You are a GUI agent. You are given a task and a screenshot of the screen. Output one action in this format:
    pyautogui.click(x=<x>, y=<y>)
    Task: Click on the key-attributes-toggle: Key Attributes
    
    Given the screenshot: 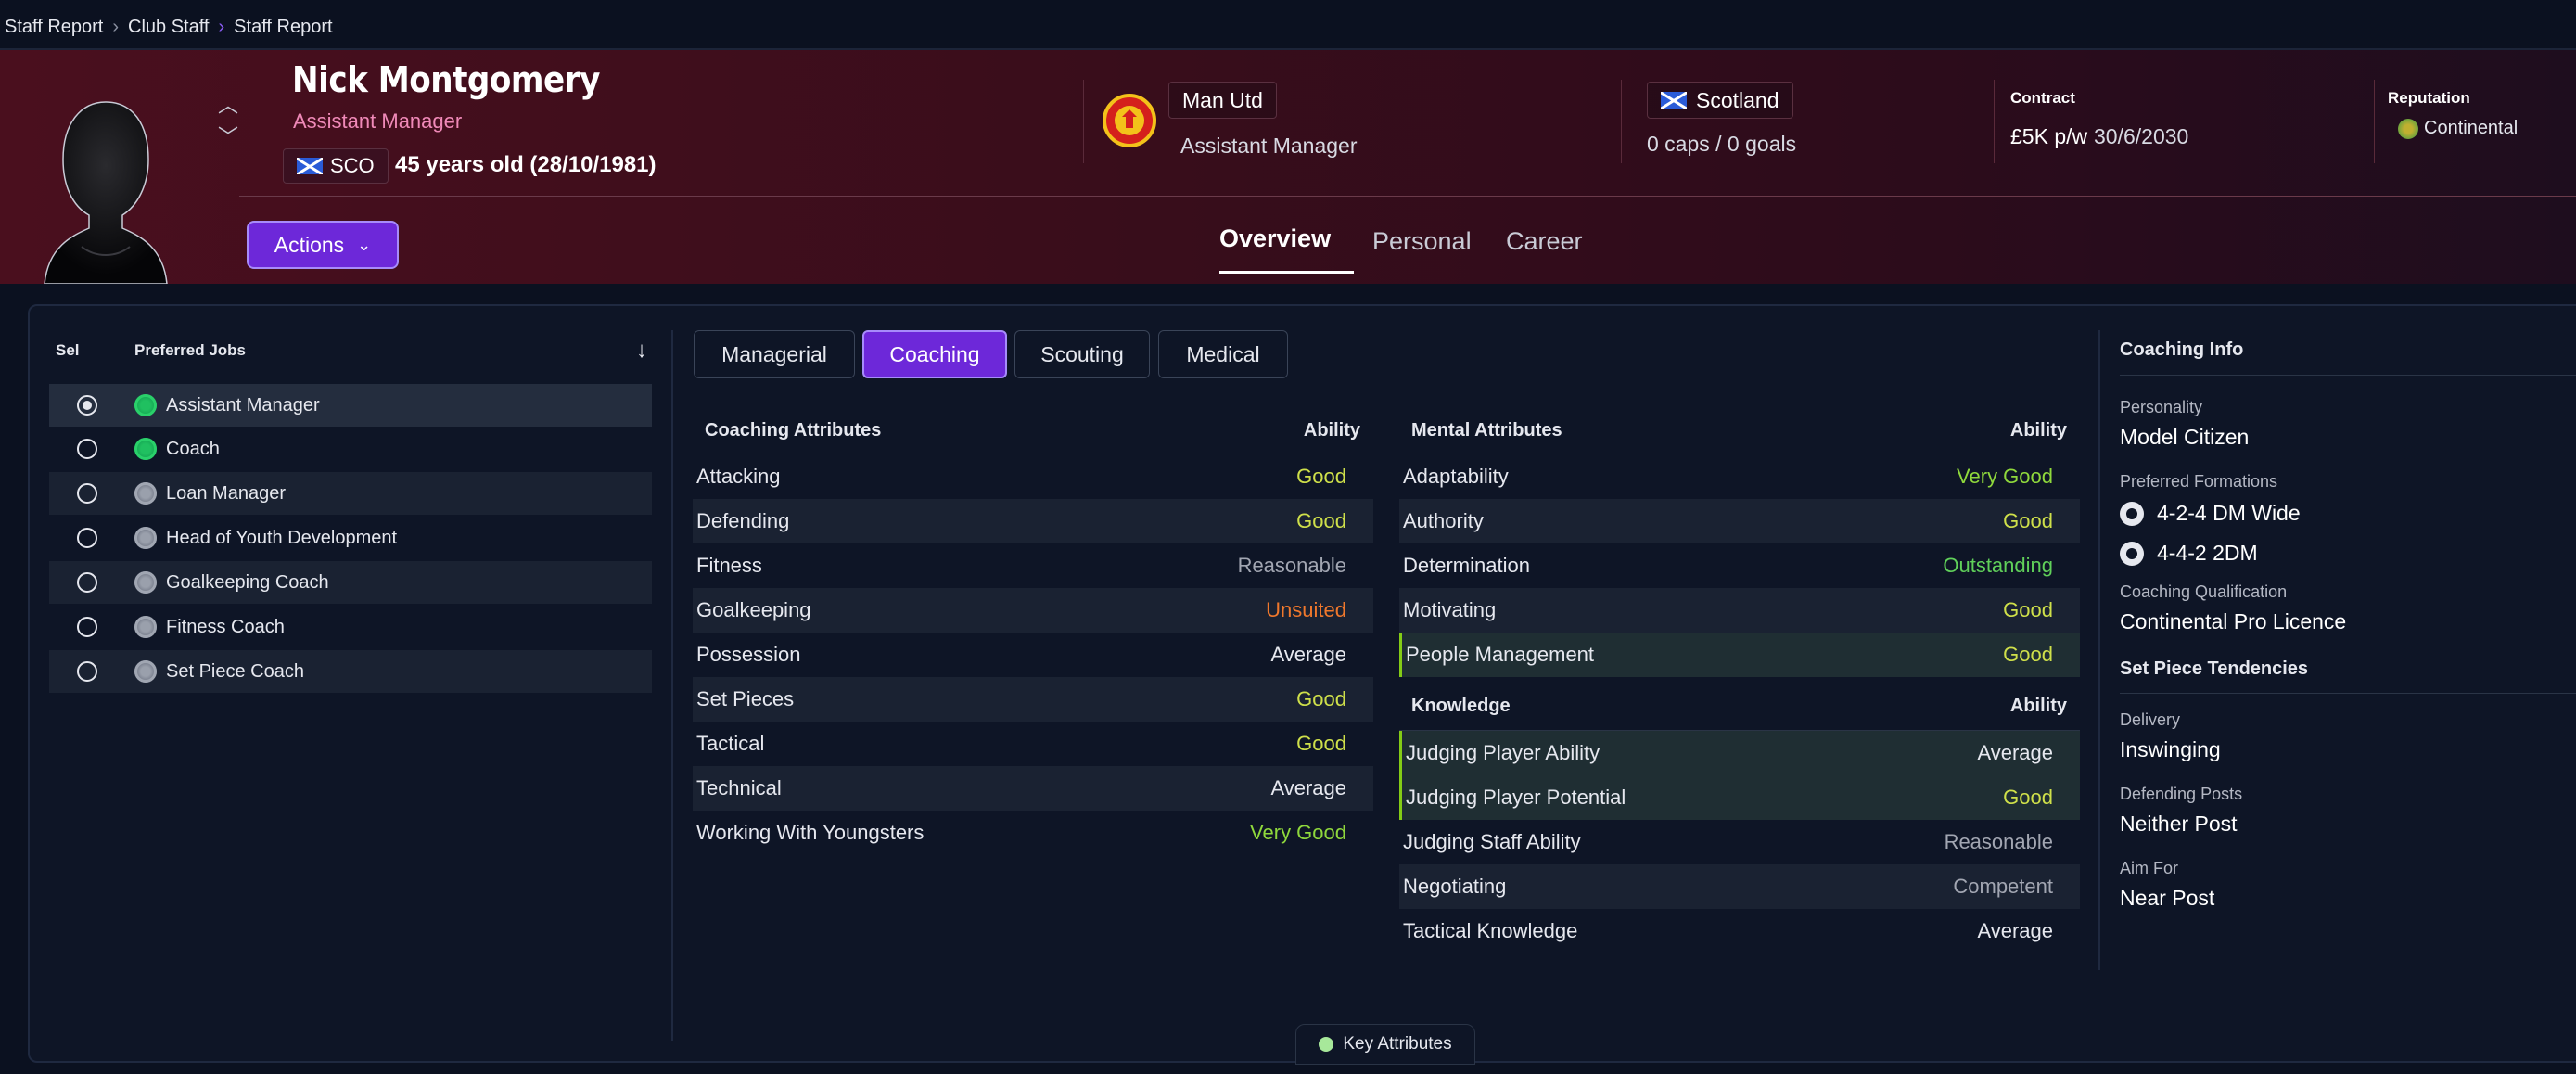 What is the action you would take?
    pyautogui.click(x=1385, y=1044)
    